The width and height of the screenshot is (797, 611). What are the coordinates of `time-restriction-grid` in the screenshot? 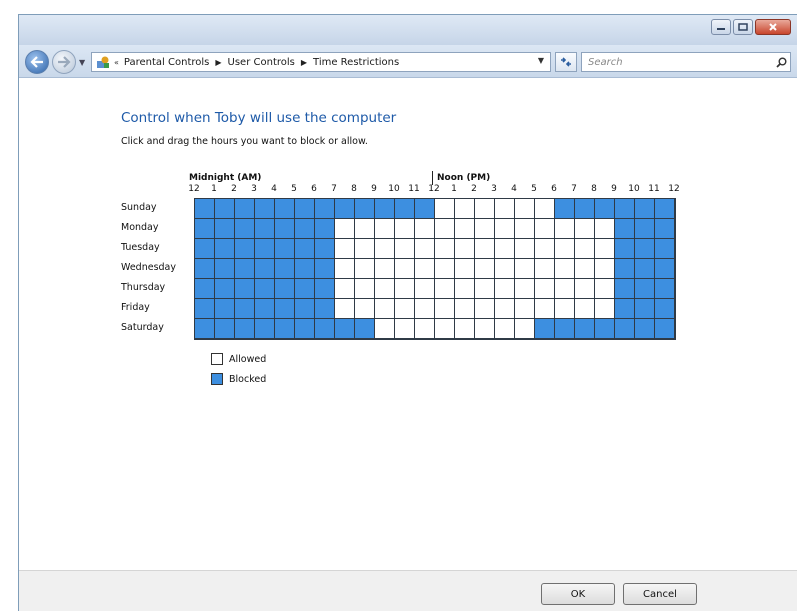 It's located at (435, 269).